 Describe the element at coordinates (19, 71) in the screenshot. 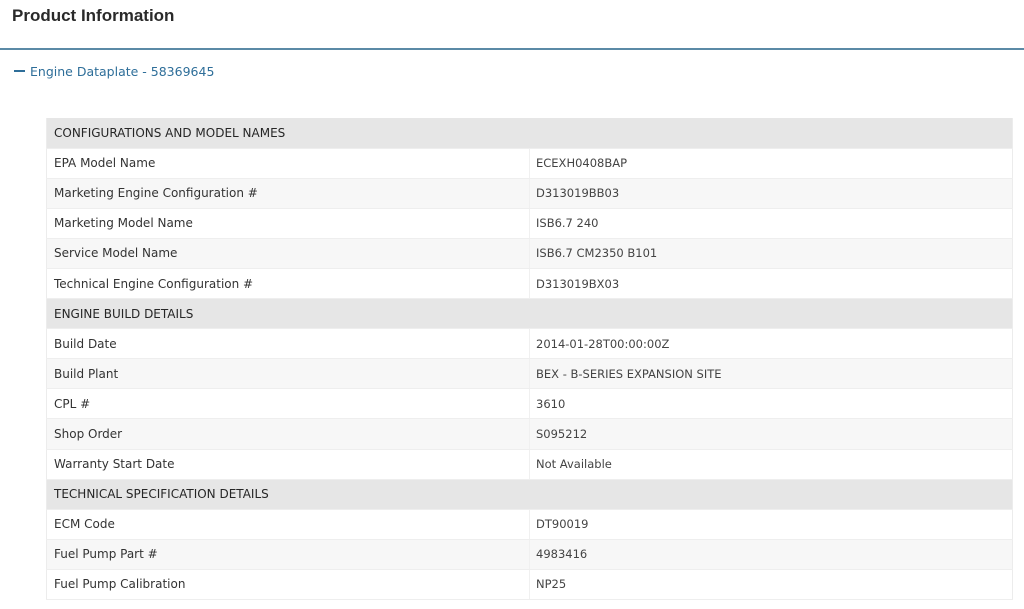

I see `collapse-minus-icon` at that location.